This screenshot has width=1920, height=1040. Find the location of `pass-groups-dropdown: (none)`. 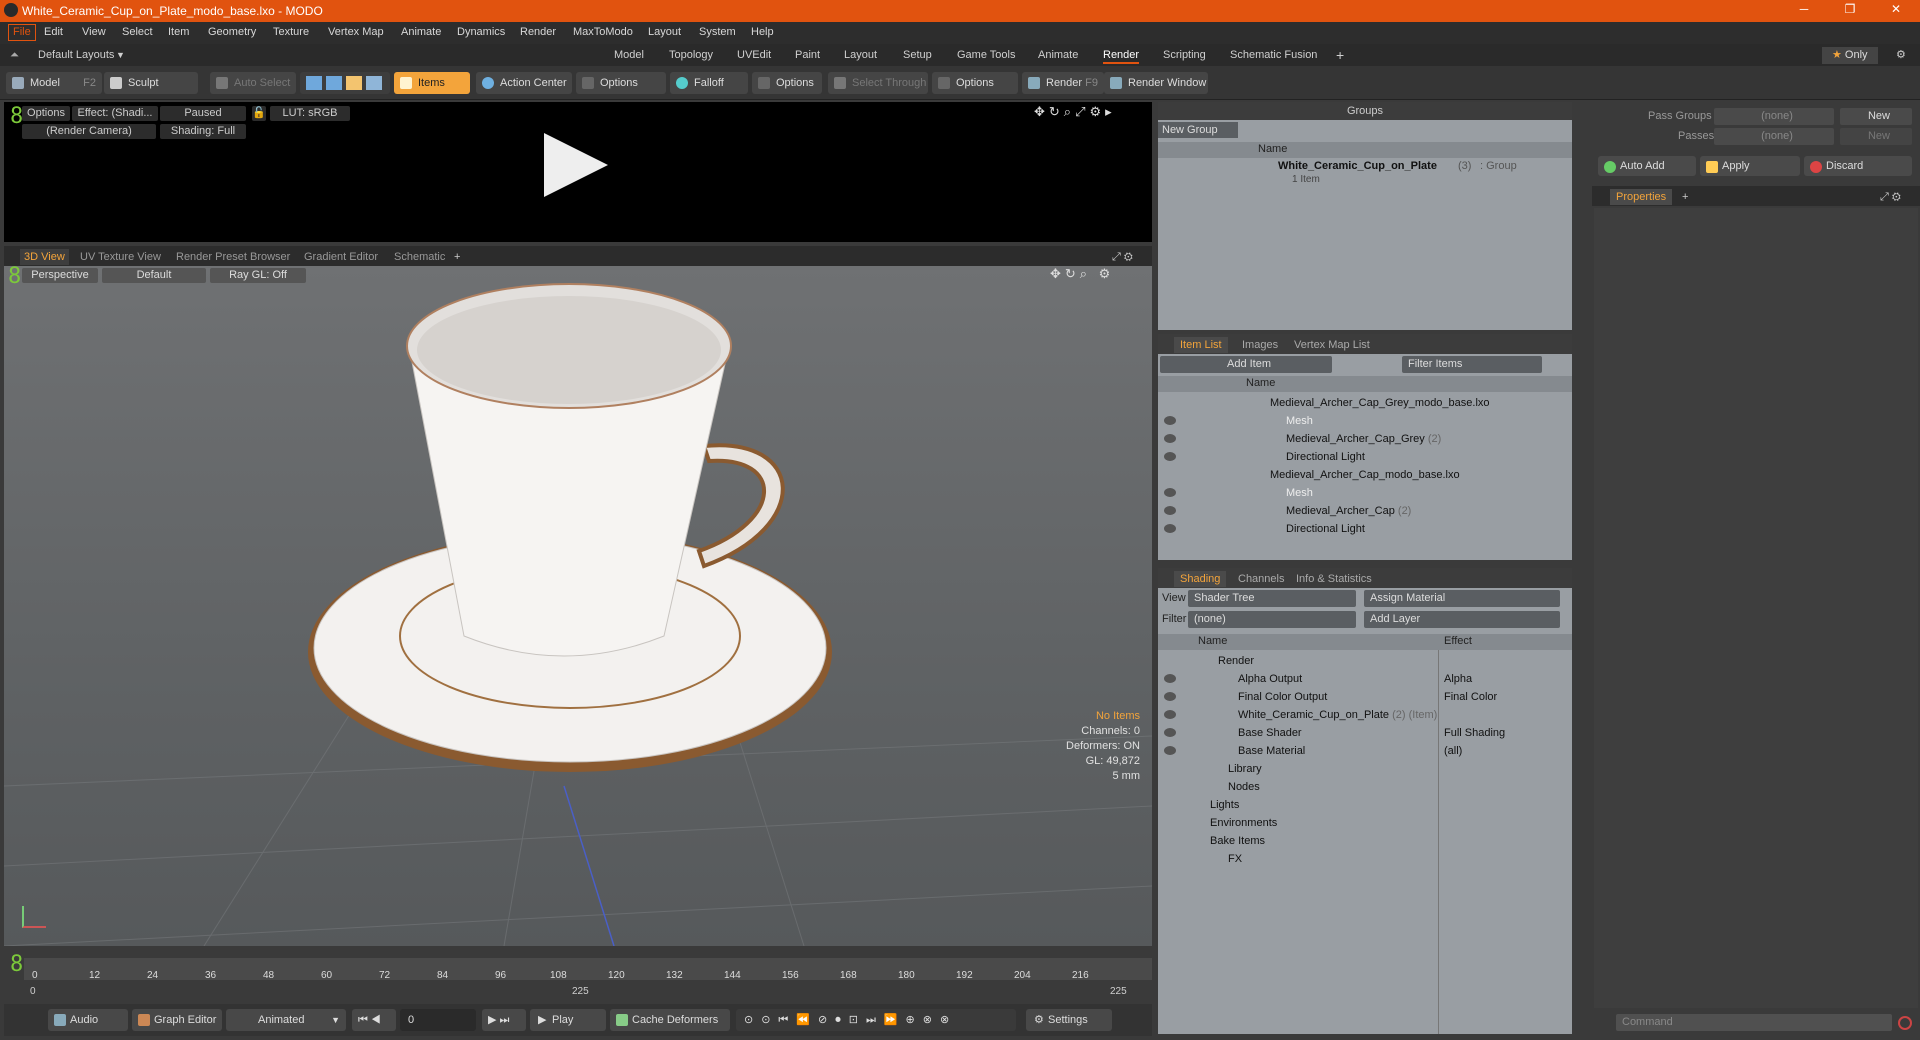

pass-groups-dropdown: (none) is located at coordinates (1774, 116).